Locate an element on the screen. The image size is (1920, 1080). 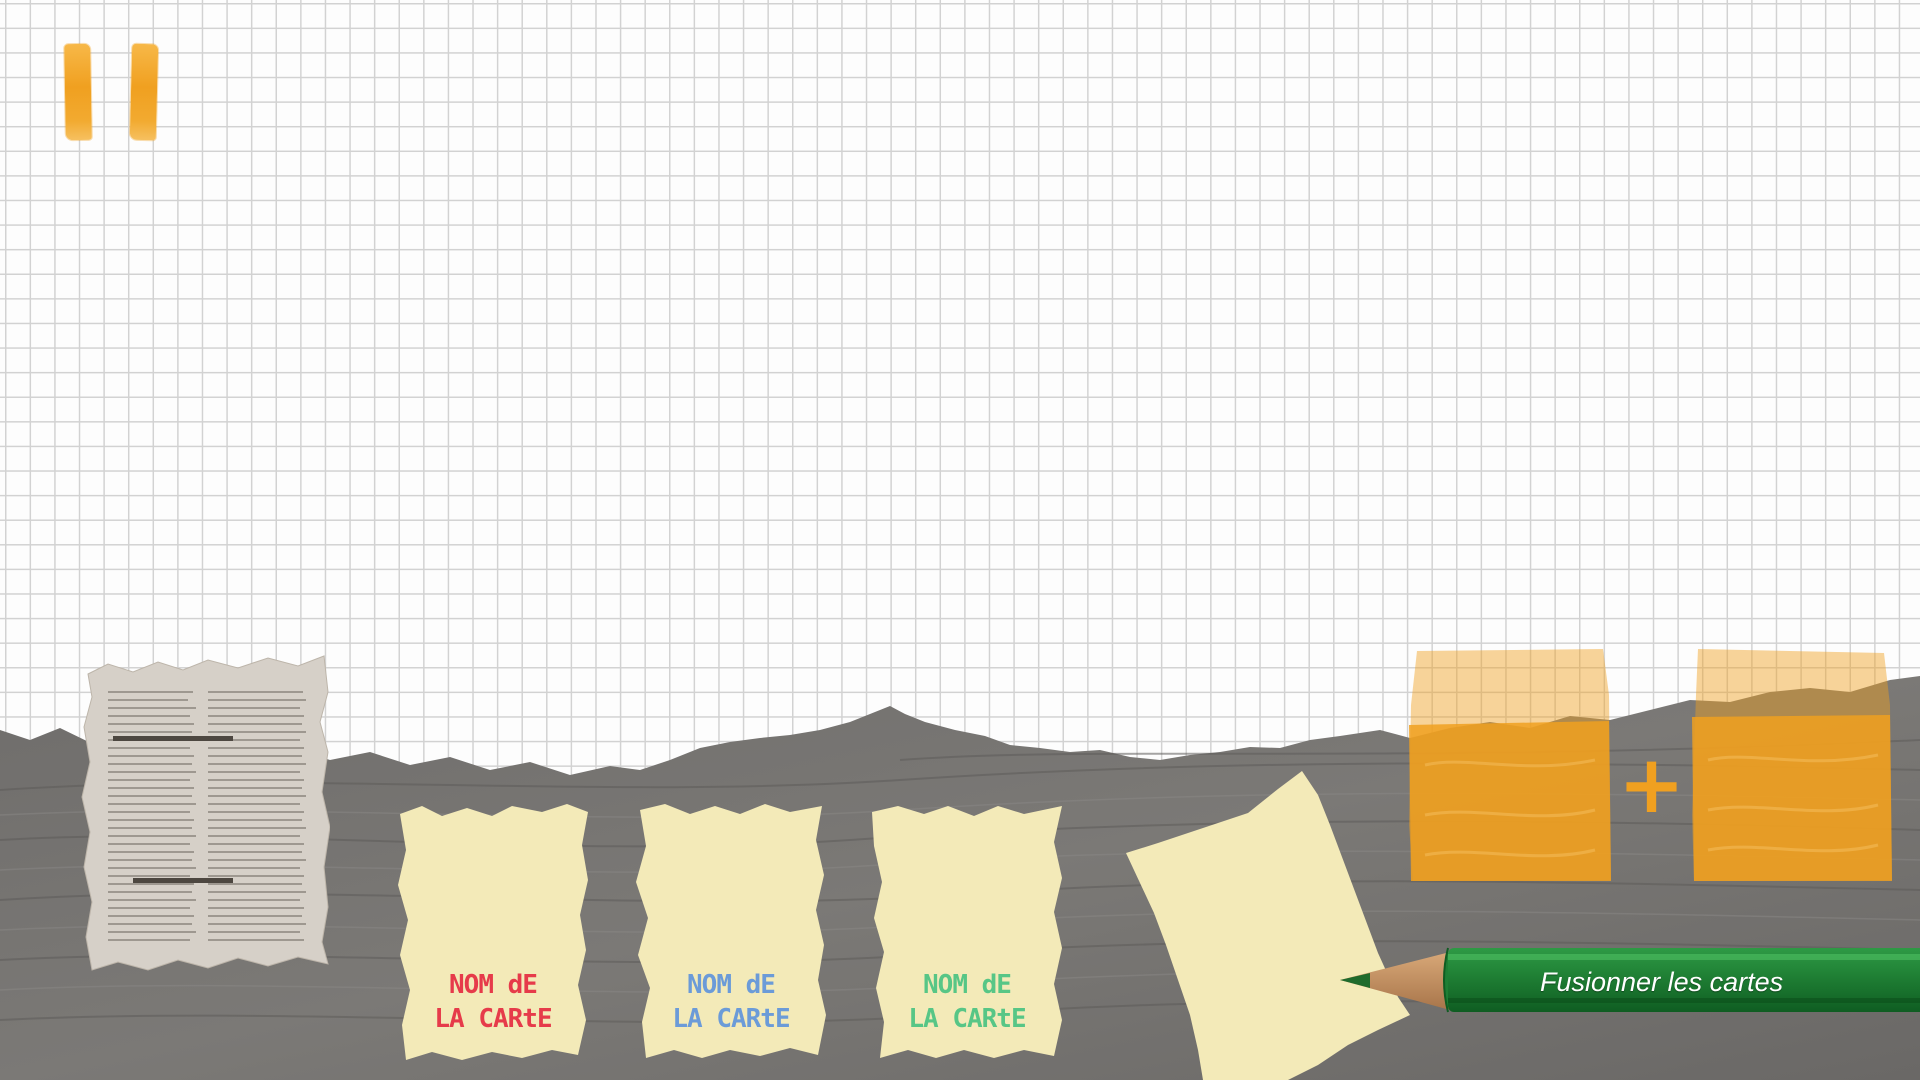
pause-button is located at coordinates (113, 95).